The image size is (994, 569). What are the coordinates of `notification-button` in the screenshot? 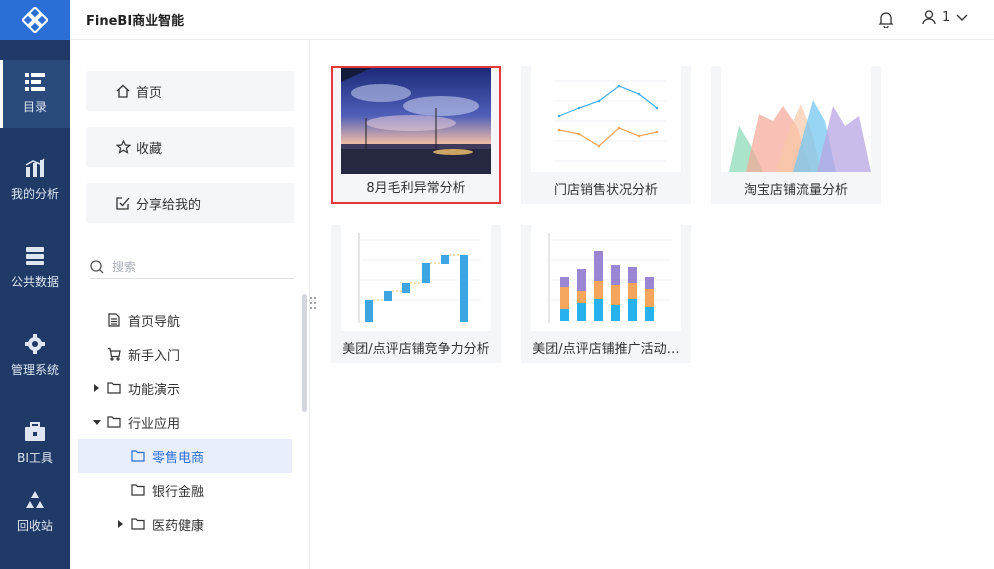 It's located at (886, 21).